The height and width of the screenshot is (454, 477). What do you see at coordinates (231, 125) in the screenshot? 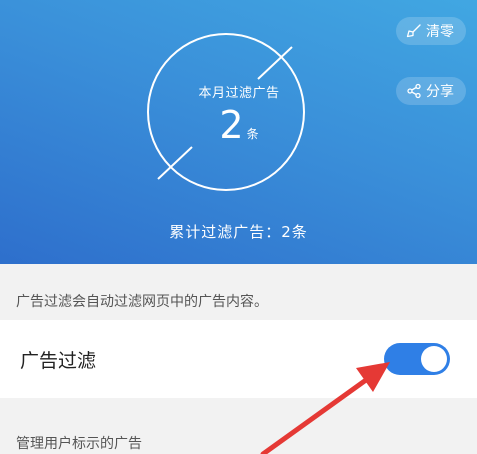
I see `monthly-count-value: 2` at bounding box center [231, 125].